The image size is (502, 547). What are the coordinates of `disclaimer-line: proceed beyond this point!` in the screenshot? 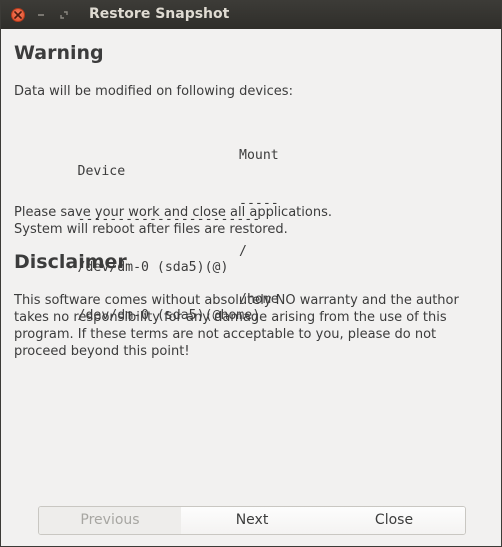 It's located at (102, 351).